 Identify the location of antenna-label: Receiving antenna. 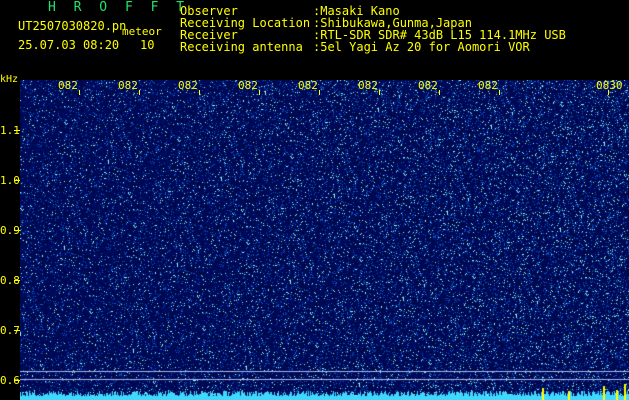
(241, 47).